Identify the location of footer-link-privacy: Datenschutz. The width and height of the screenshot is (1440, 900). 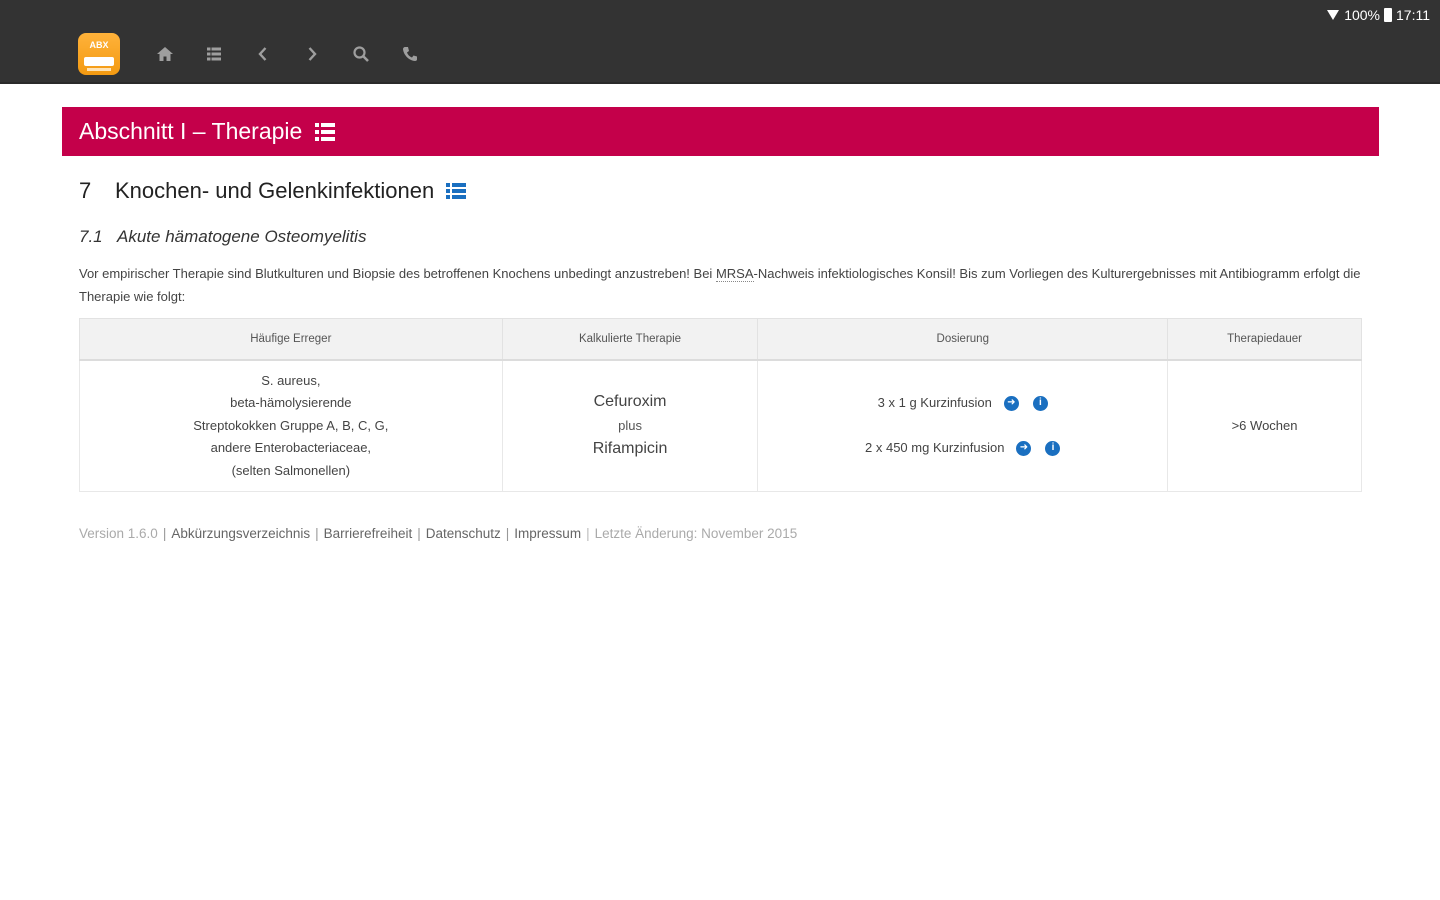
(463, 533).